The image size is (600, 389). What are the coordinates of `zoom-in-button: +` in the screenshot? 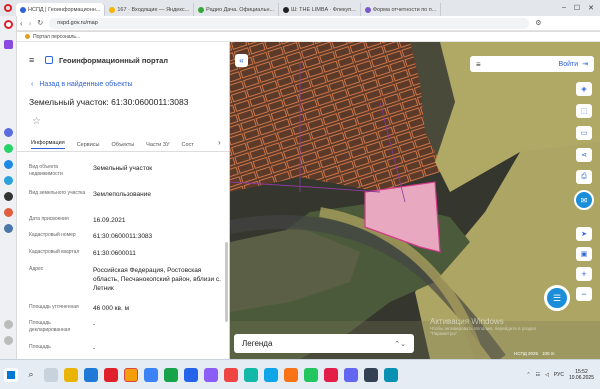 It's located at (584, 274).